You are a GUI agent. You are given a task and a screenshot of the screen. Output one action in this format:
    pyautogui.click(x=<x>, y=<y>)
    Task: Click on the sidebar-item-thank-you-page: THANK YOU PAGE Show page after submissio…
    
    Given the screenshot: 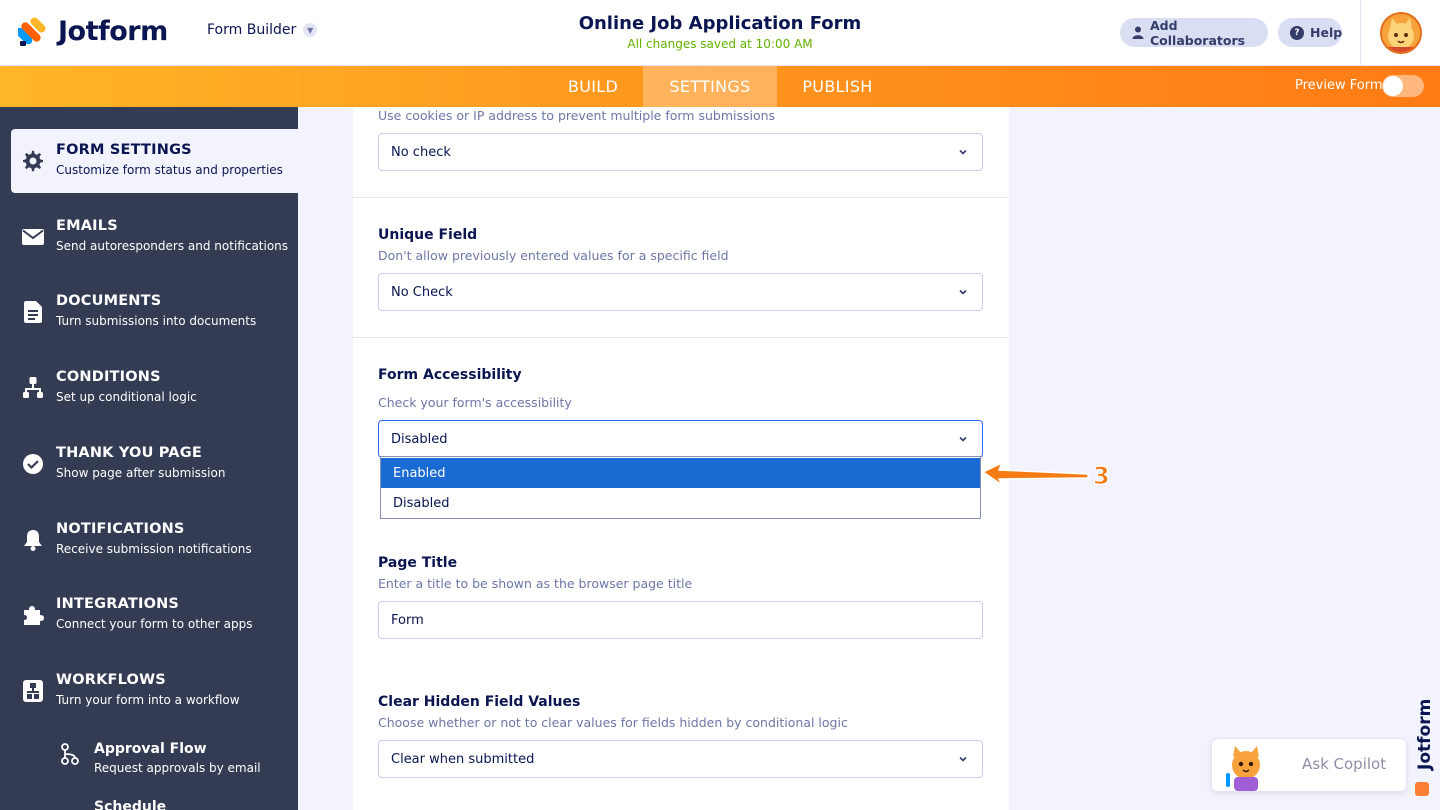 What is the action you would take?
    pyautogui.click(x=154, y=464)
    